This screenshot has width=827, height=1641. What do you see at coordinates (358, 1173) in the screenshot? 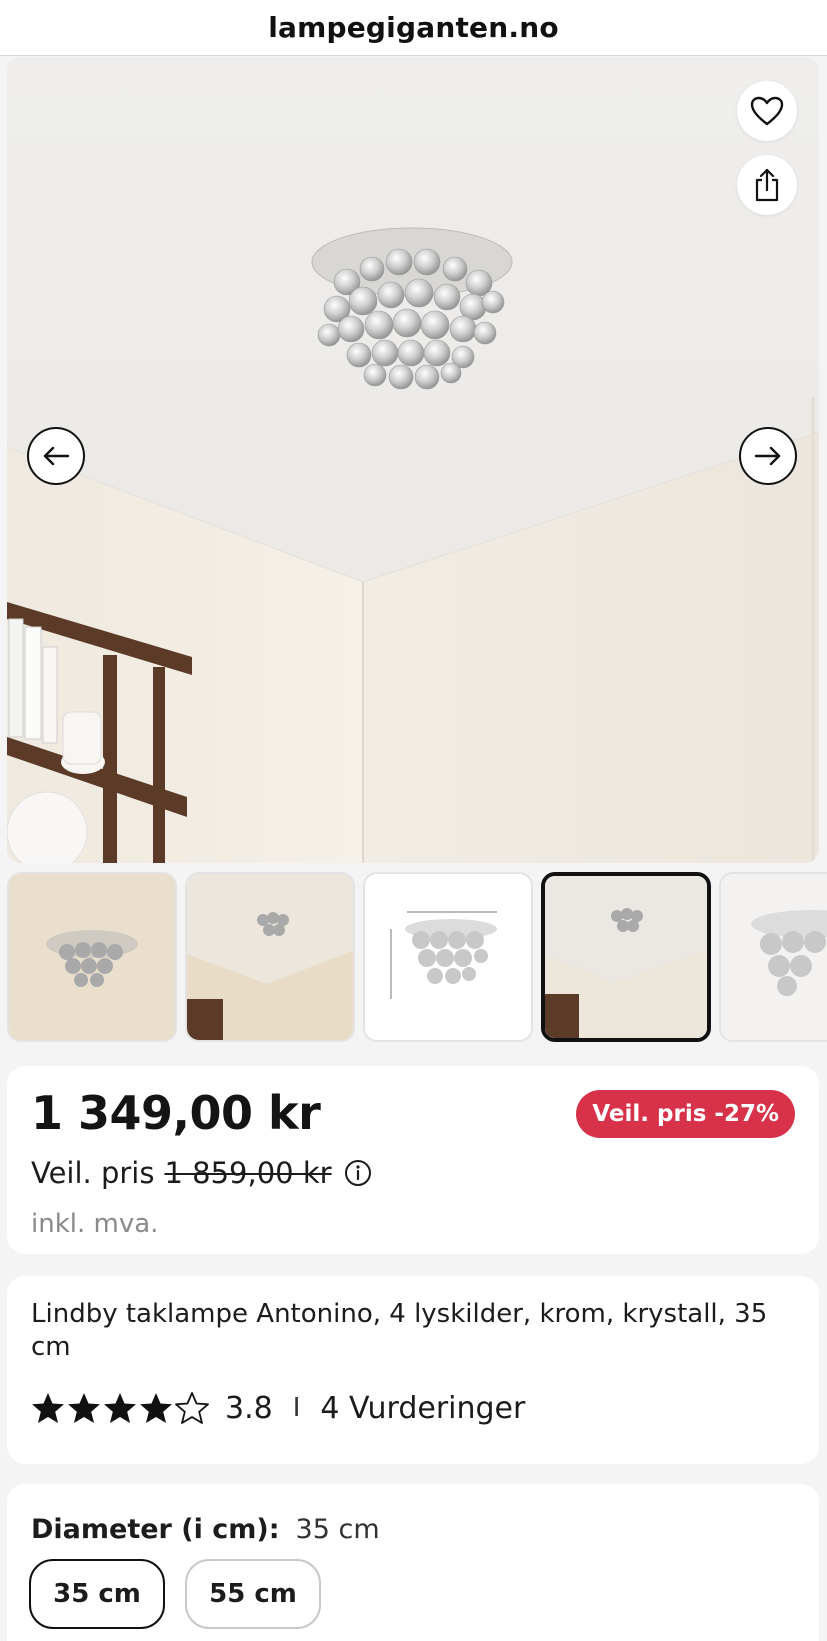
I see `info-icon` at bounding box center [358, 1173].